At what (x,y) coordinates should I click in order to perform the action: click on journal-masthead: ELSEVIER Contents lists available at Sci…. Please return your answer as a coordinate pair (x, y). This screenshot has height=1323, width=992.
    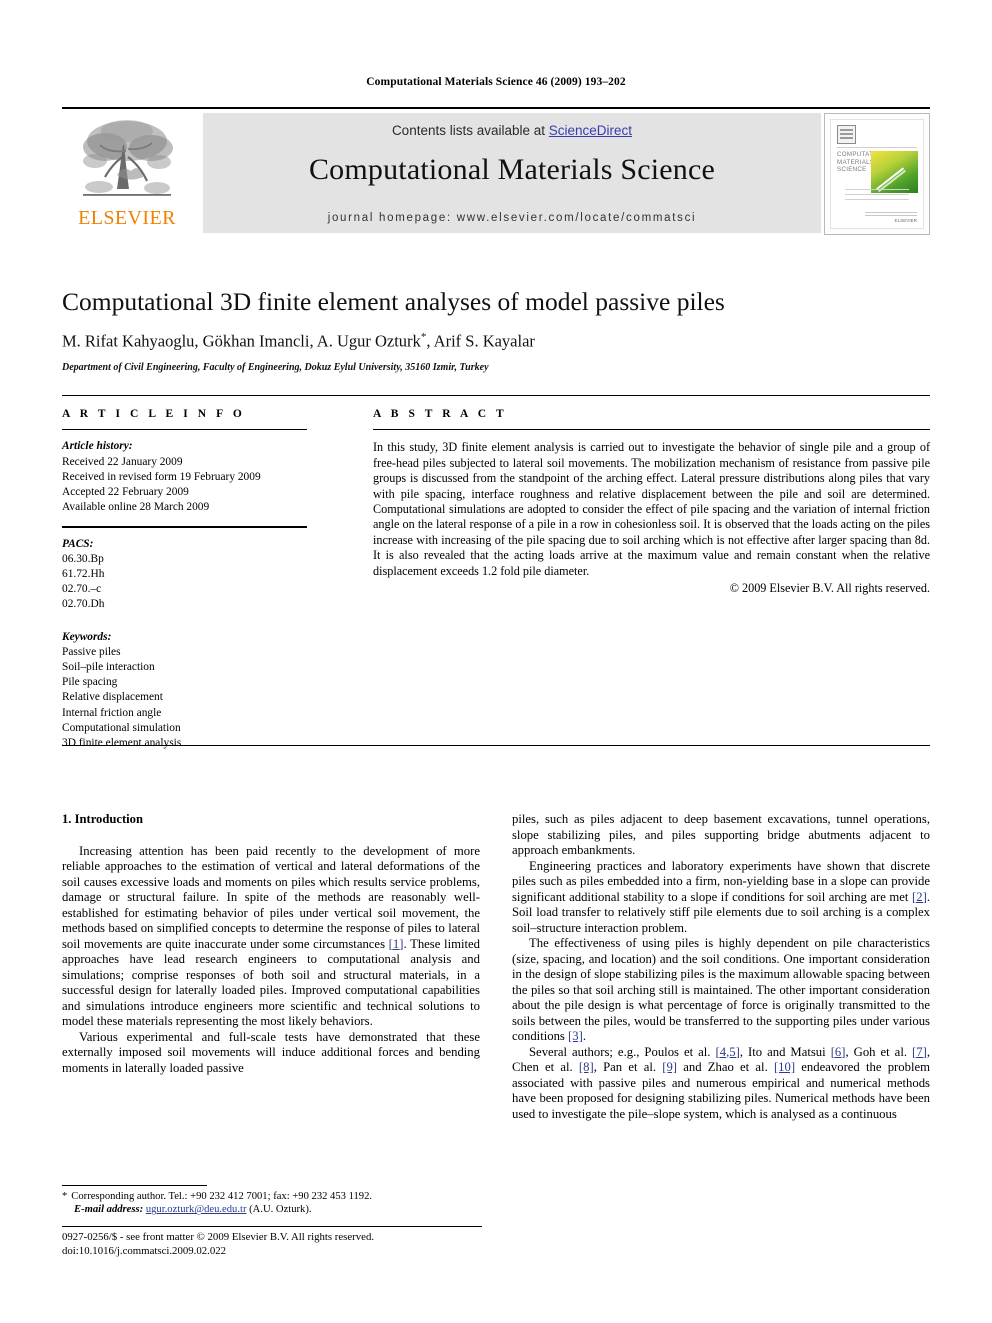
    Looking at the image, I should click on (496, 174).